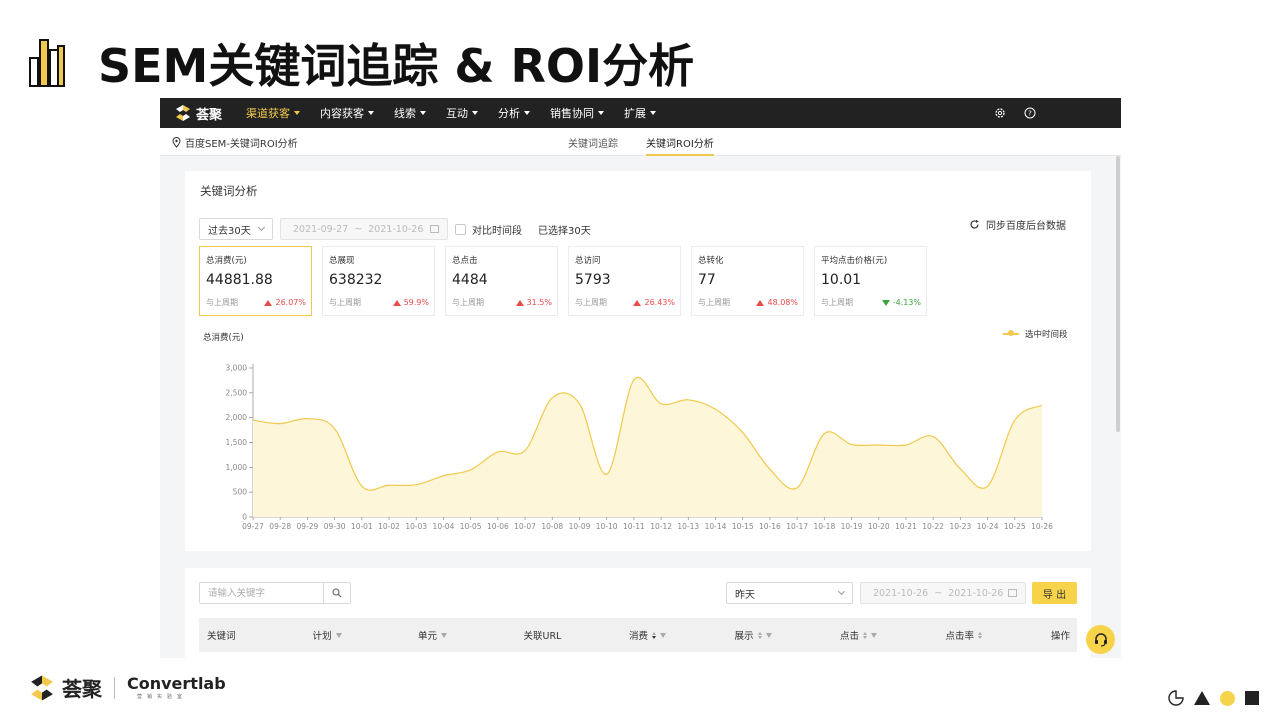 This screenshot has height=720, width=1280. I want to click on y-tick-label: 500, so click(240, 492).